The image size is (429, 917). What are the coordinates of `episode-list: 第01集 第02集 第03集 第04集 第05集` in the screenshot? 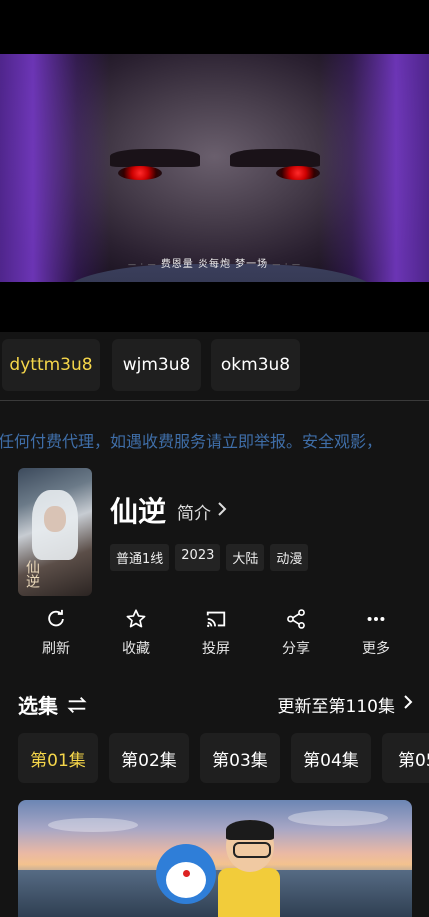 It's located at (223, 758).